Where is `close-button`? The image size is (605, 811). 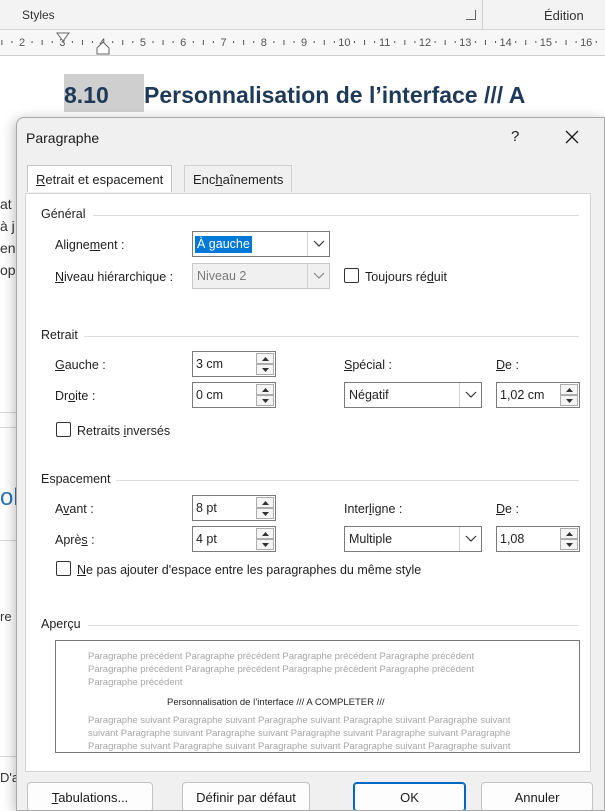 close-button is located at coordinates (572, 136).